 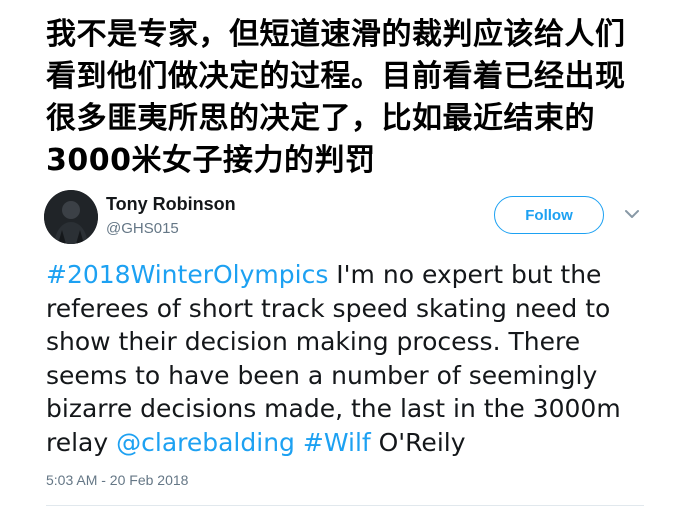 I want to click on tweet-line-6: relay @clarebalding #Wilf O'Reily, so click(x=356, y=443).